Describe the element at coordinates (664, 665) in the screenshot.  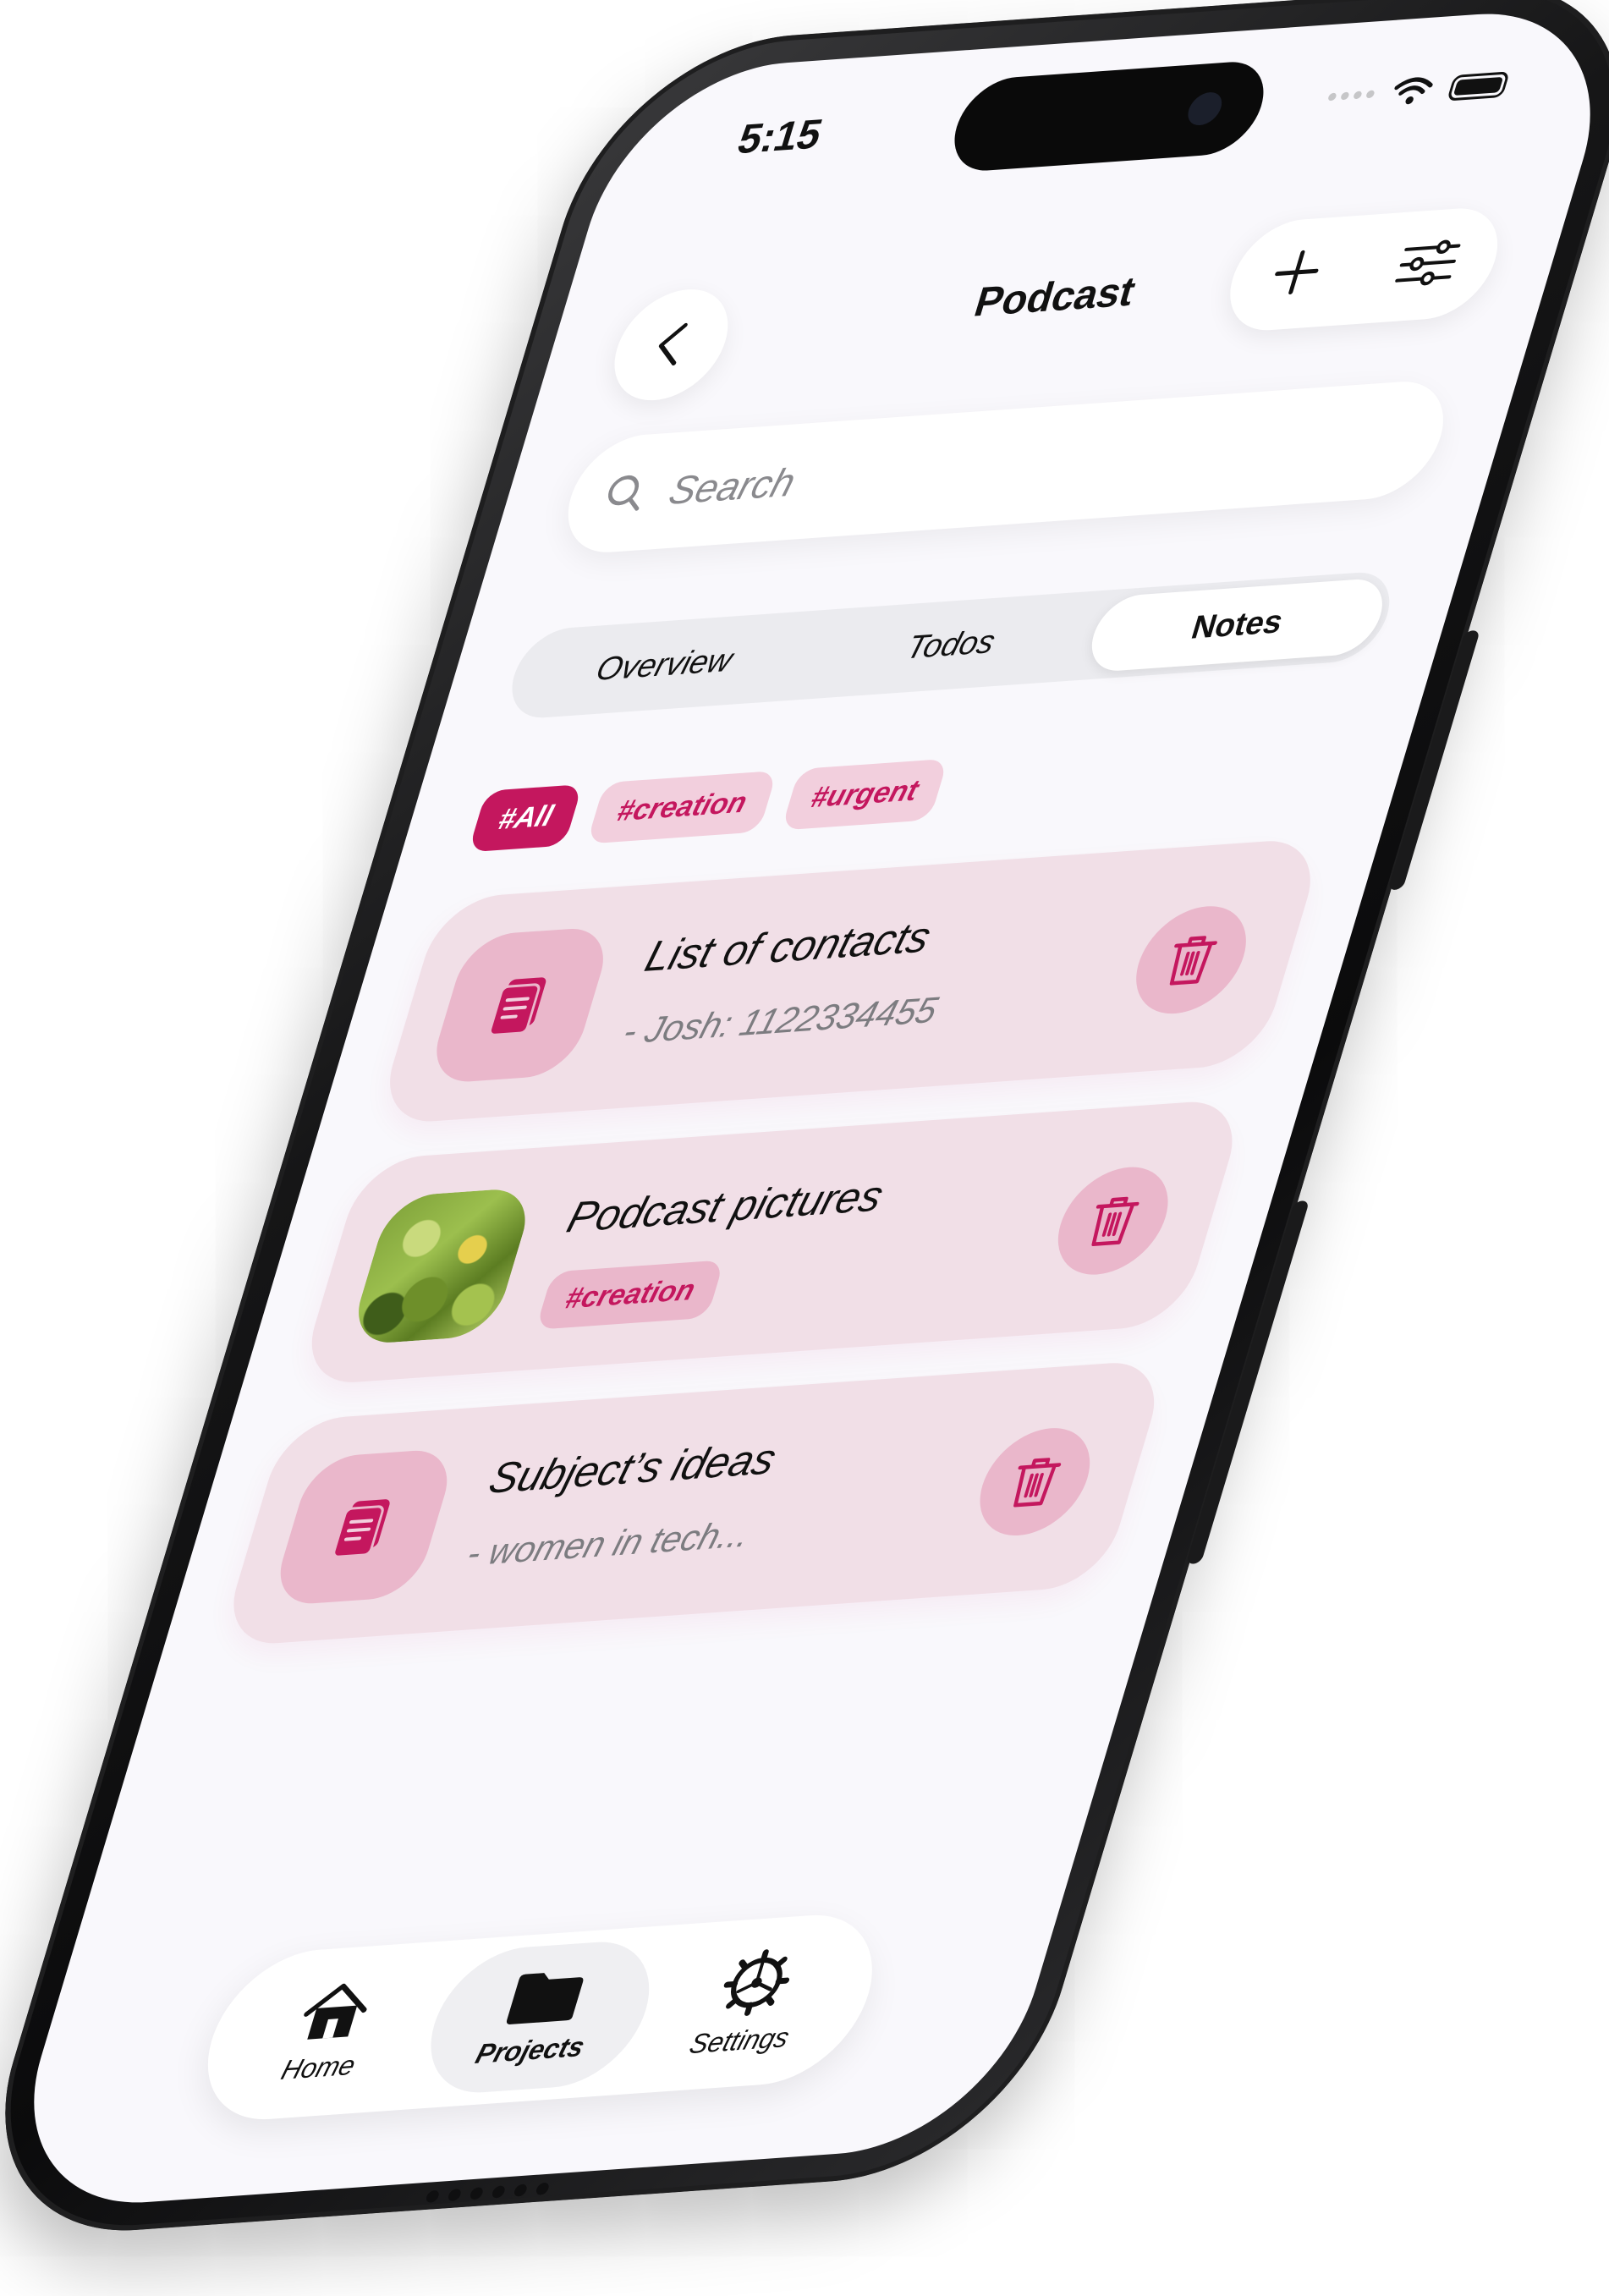
I see `tab-overview: Overview` at that location.